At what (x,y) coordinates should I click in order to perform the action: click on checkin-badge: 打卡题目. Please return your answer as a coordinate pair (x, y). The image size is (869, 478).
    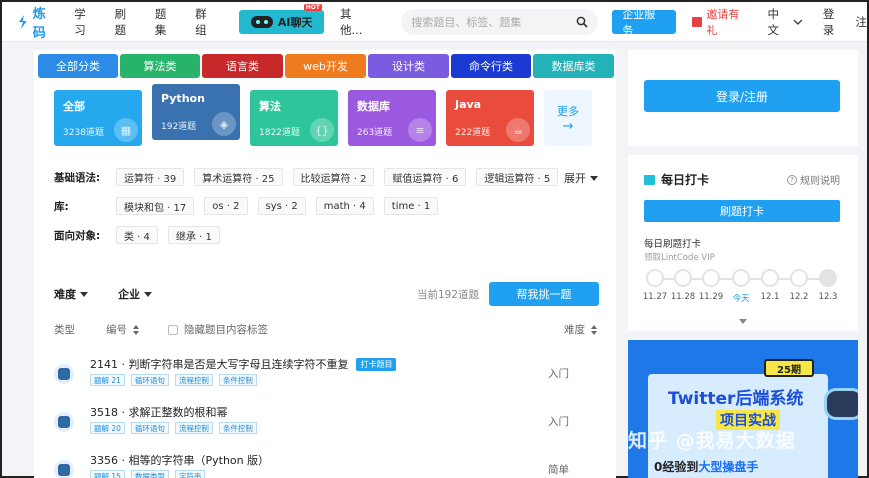
    Looking at the image, I should click on (376, 364).